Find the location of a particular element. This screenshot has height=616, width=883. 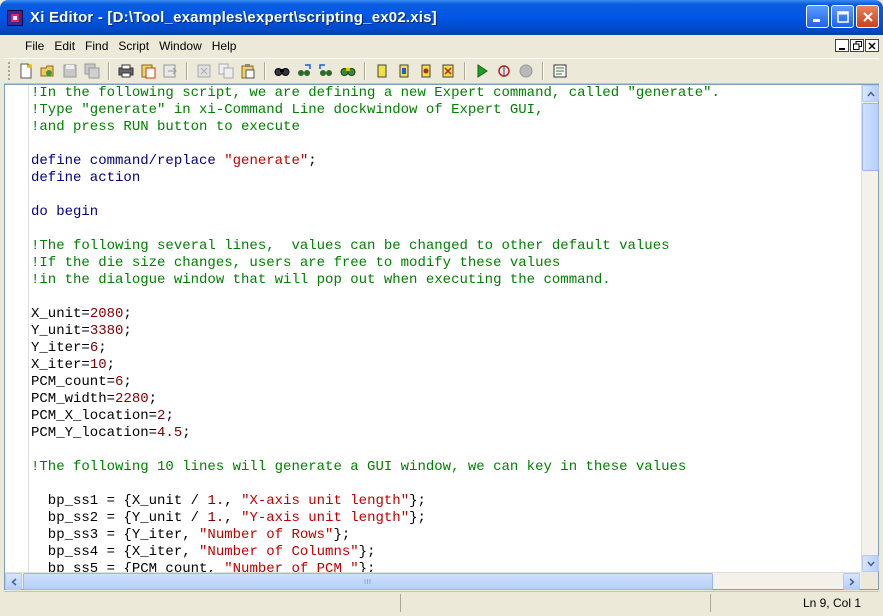

menu-script: Script is located at coordinates (133, 46).